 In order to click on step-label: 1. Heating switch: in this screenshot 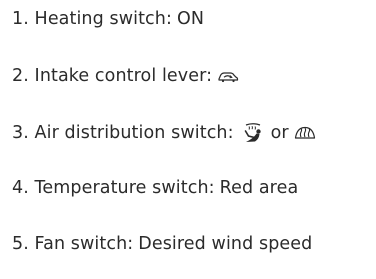, I will do `click(92, 19)`.